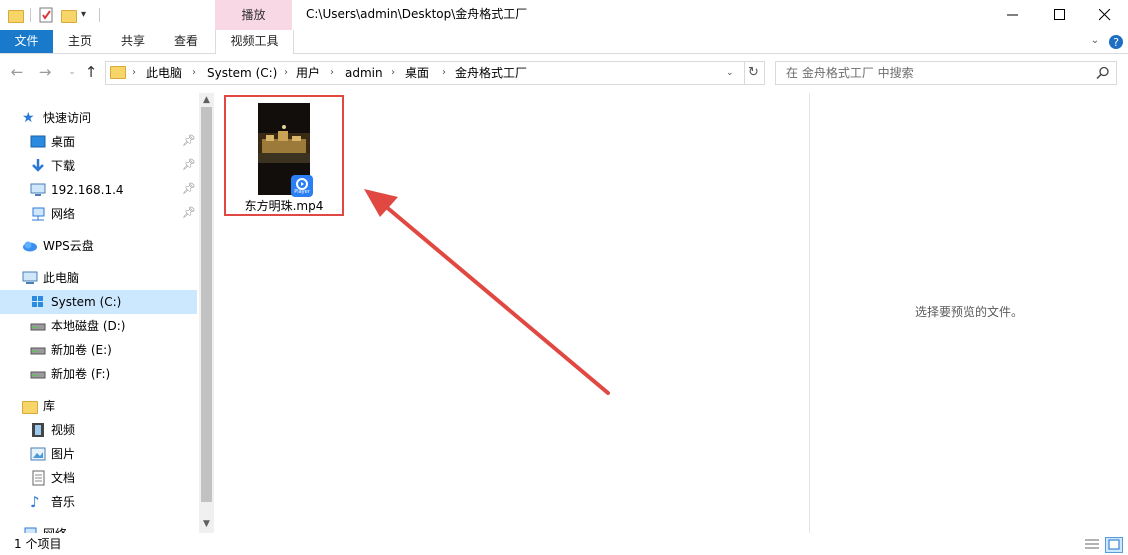 The height and width of the screenshot is (555, 1128). Describe the element at coordinates (38, 478) in the screenshot. I see `document-icon` at that location.